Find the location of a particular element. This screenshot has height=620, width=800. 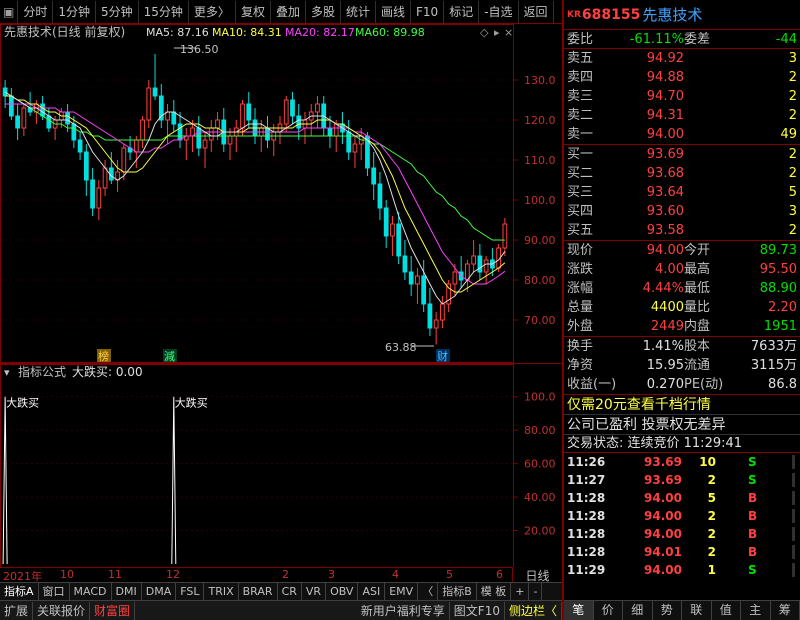

tab-dma: DMA is located at coordinates (159, 591).